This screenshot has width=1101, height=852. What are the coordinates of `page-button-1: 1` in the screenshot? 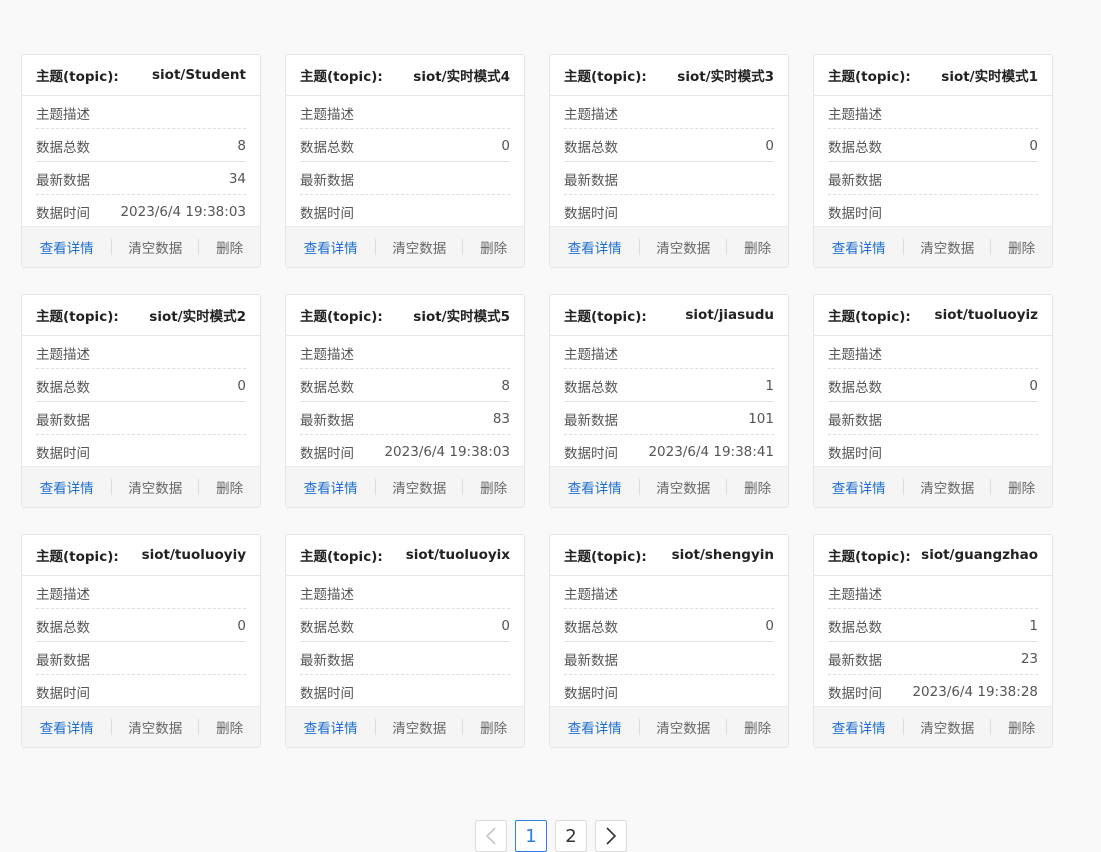 It's located at (531, 836).